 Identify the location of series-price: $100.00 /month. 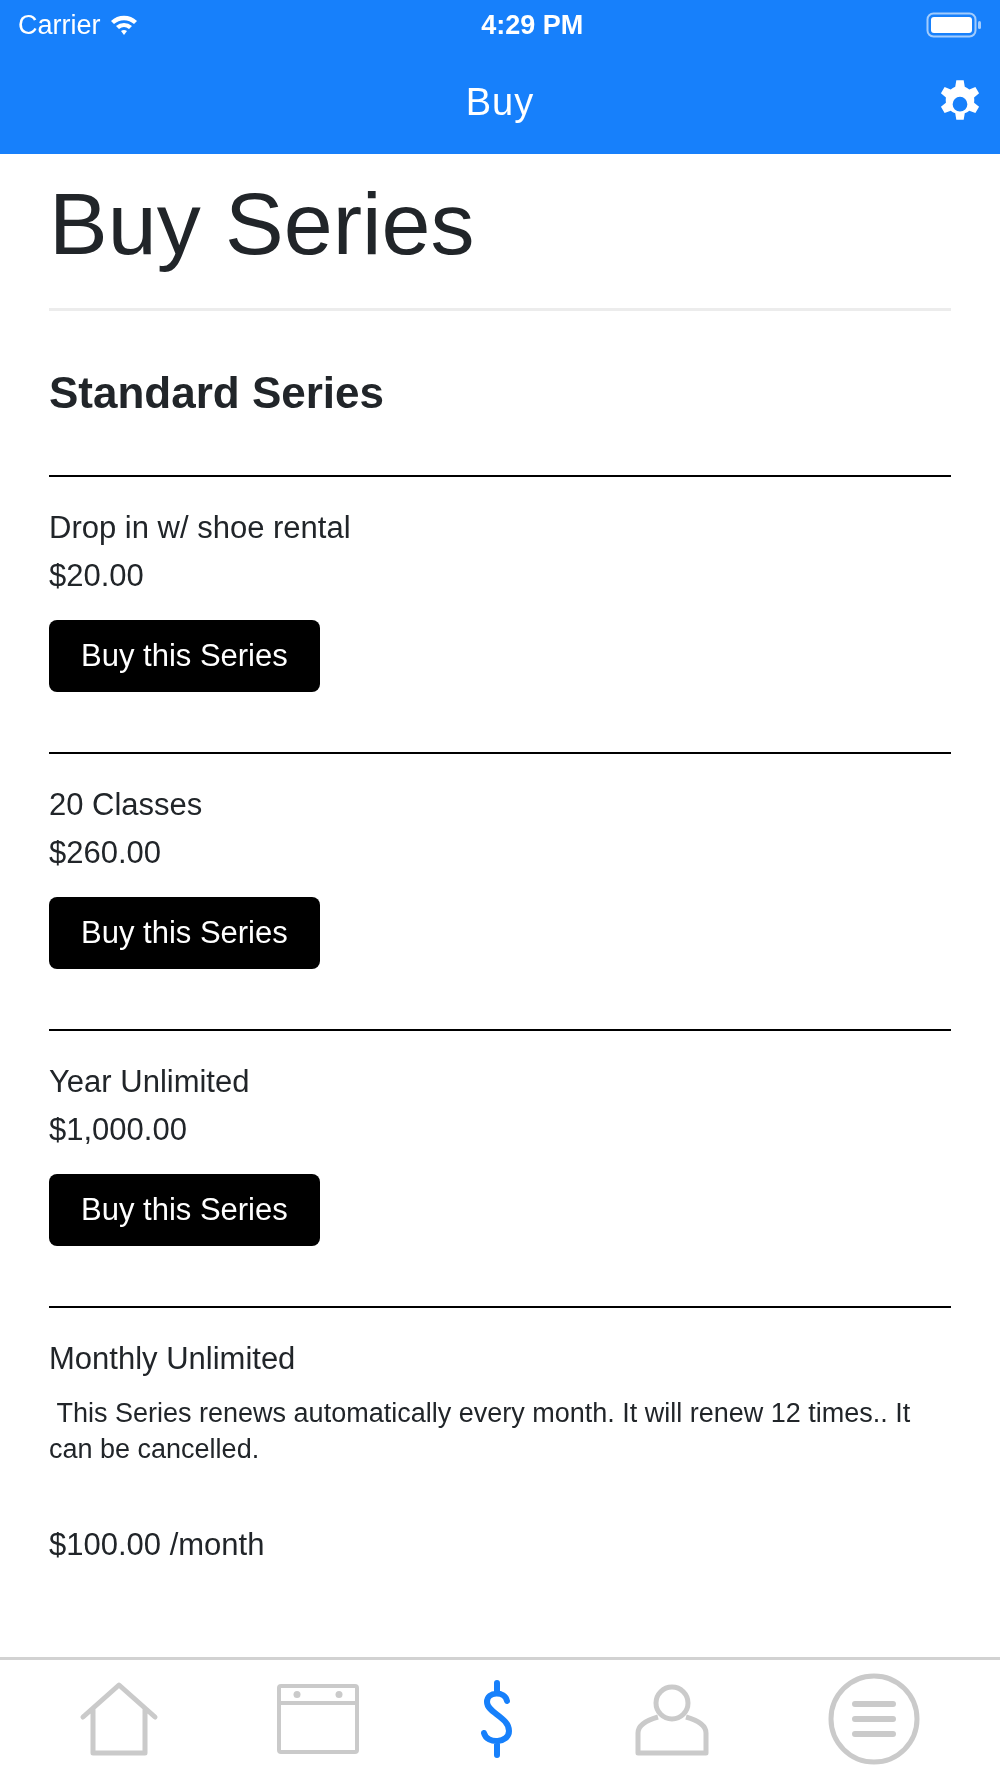
(157, 1544).